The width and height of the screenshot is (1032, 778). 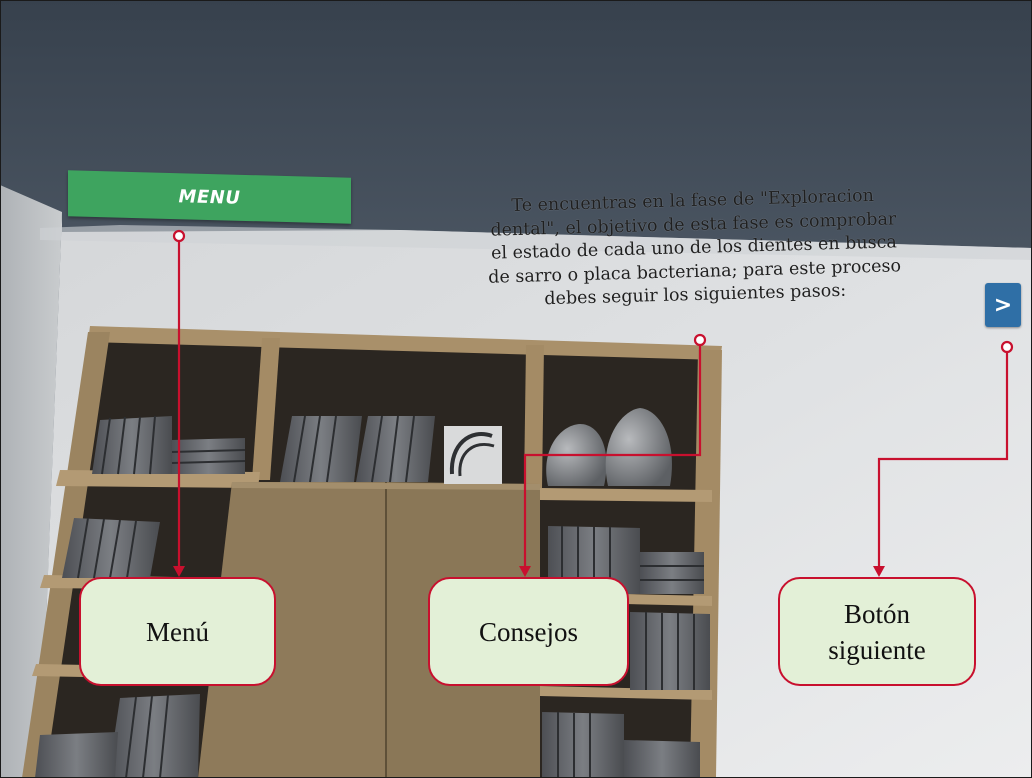 What do you see at coordinates (876, 613) in the screenshot?
I see `callout-next-label-line1: Botón` at bounding box center [876, 613].